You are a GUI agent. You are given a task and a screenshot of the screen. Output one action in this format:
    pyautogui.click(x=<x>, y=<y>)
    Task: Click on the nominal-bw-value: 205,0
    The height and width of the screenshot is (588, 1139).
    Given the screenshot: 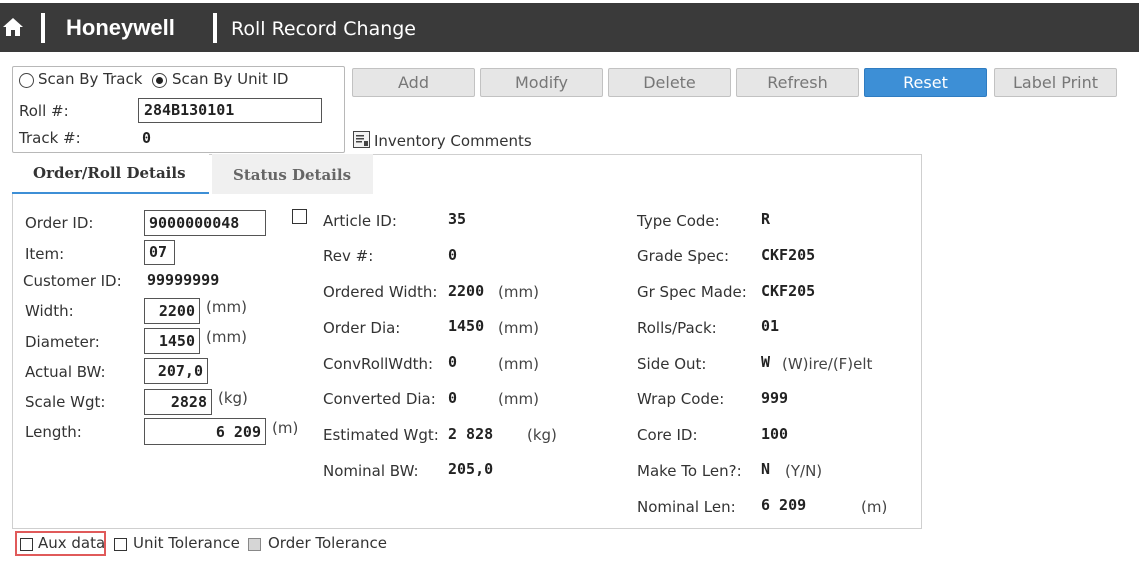 What is the action you would take?
    pyautogui.click(x=471, y=469)
    